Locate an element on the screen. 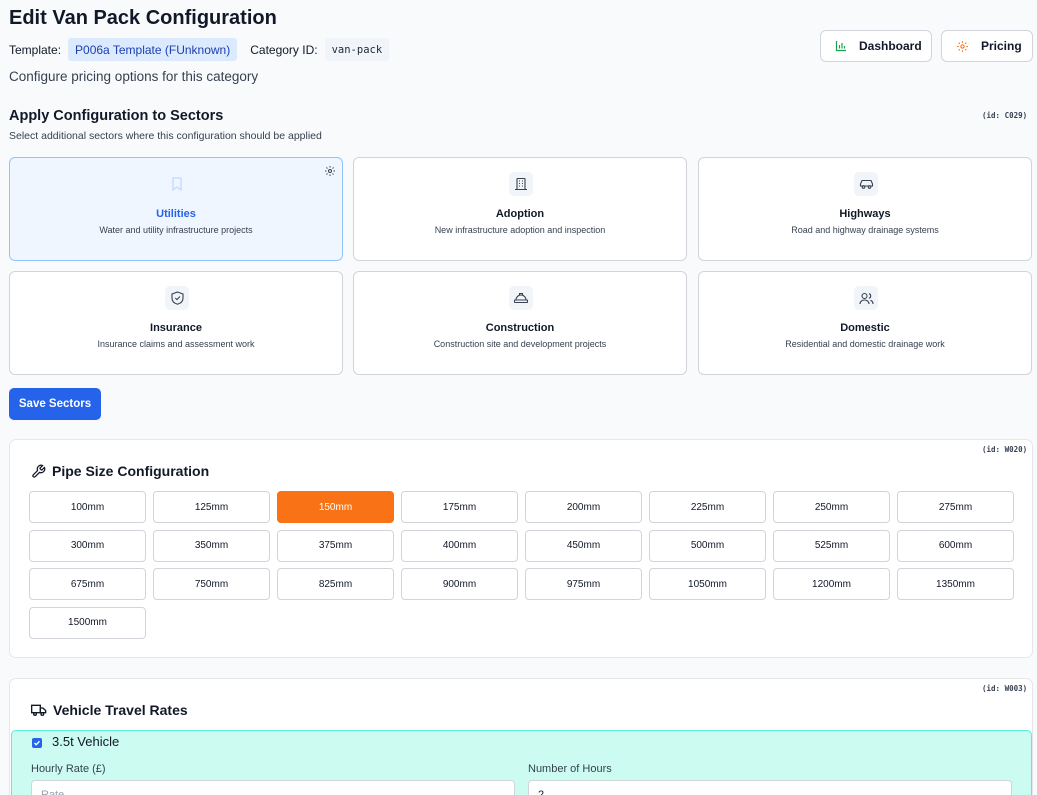  users-icon is located at coordinates (866, 298).